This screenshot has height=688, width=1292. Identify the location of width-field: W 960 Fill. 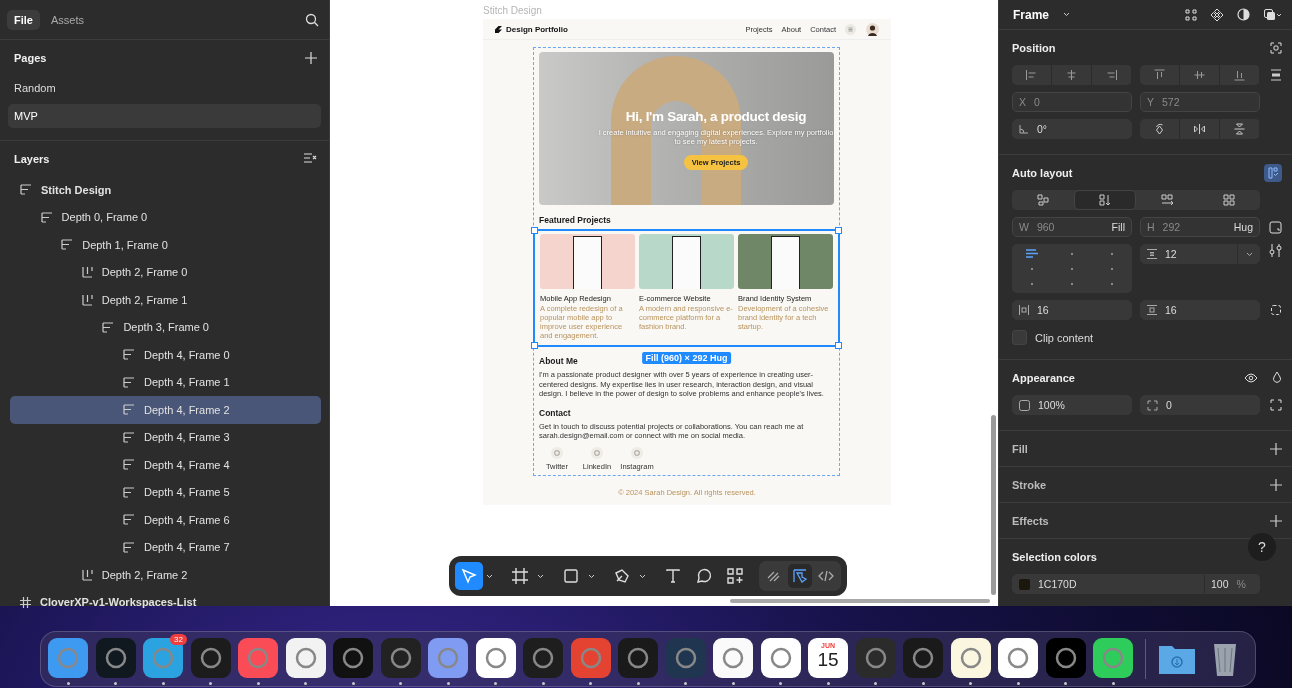
(1072, 227).